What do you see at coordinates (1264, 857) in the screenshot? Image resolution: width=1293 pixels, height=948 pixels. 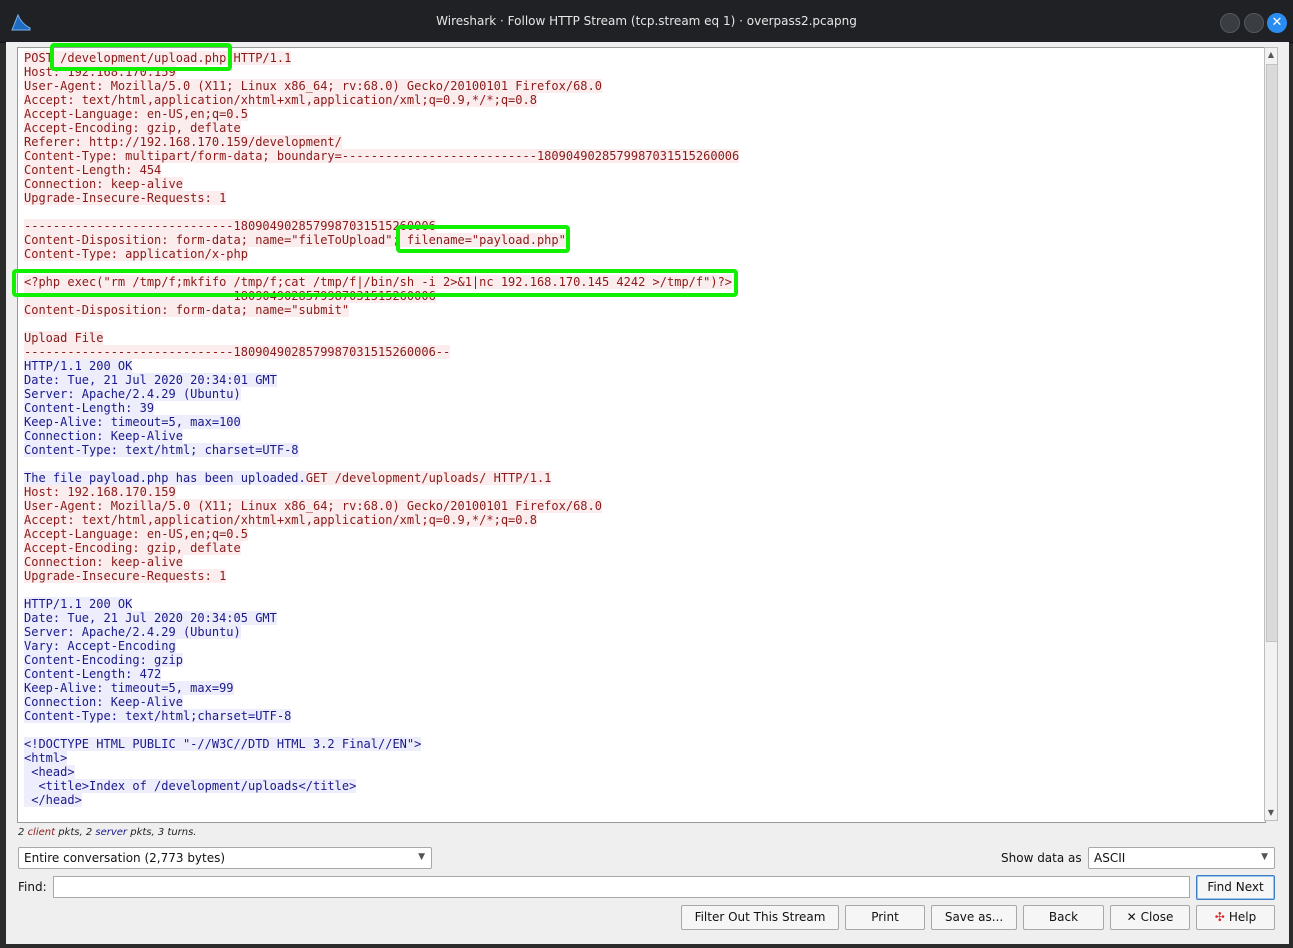 I see `chevron-down-icon: ▼` at bounding box center [1264, 857].